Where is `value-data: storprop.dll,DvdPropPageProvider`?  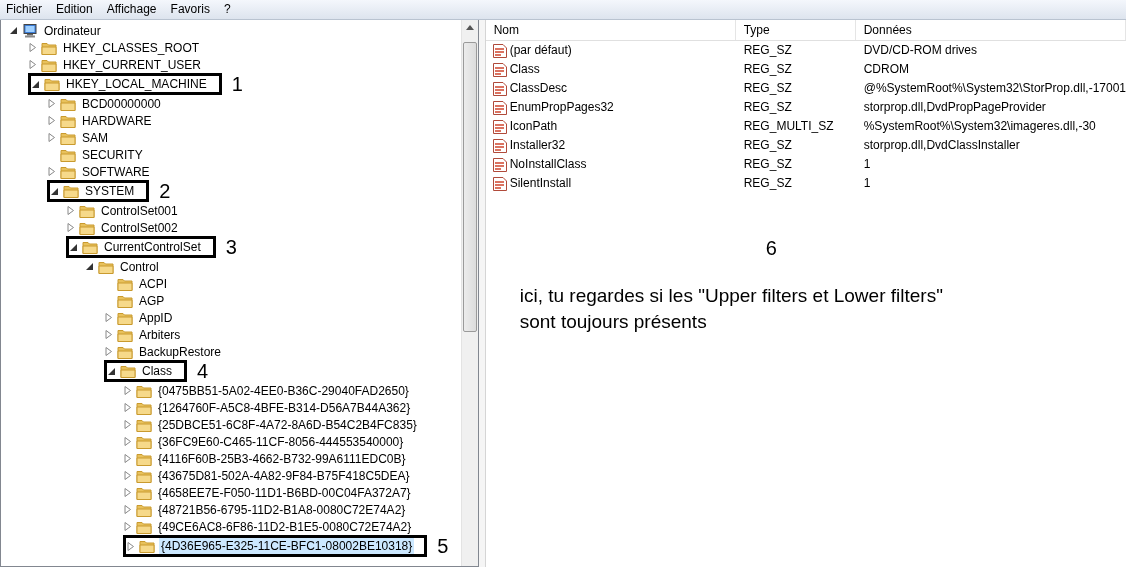
value-data: storprop.dll,DvdPropPageProvider is located at coordinates (954, 107).